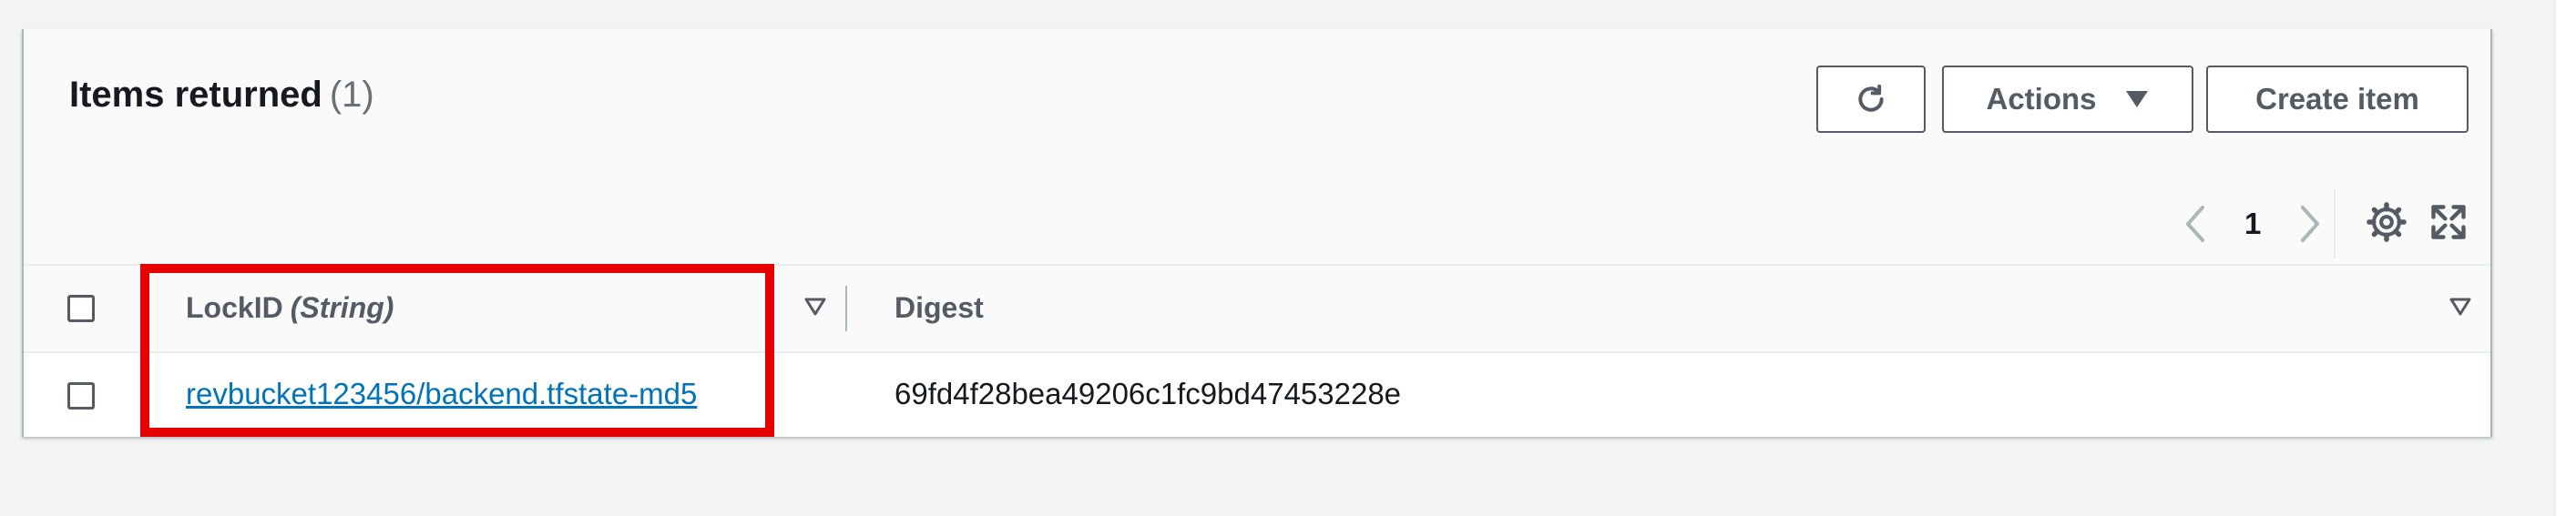 This screenshot has height=516, width=2576. I want to click on page-edge, so click(2565, 258).